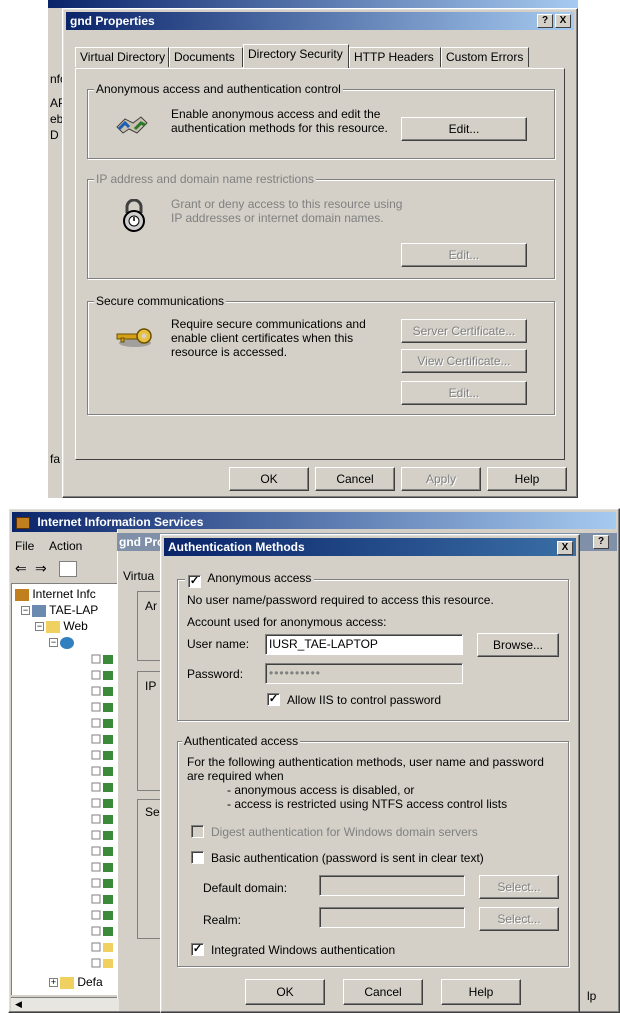 The width and height of the screenshot is (620, 1013). I want to click on authenticated-desc-2: are required when, so click(235, 776).